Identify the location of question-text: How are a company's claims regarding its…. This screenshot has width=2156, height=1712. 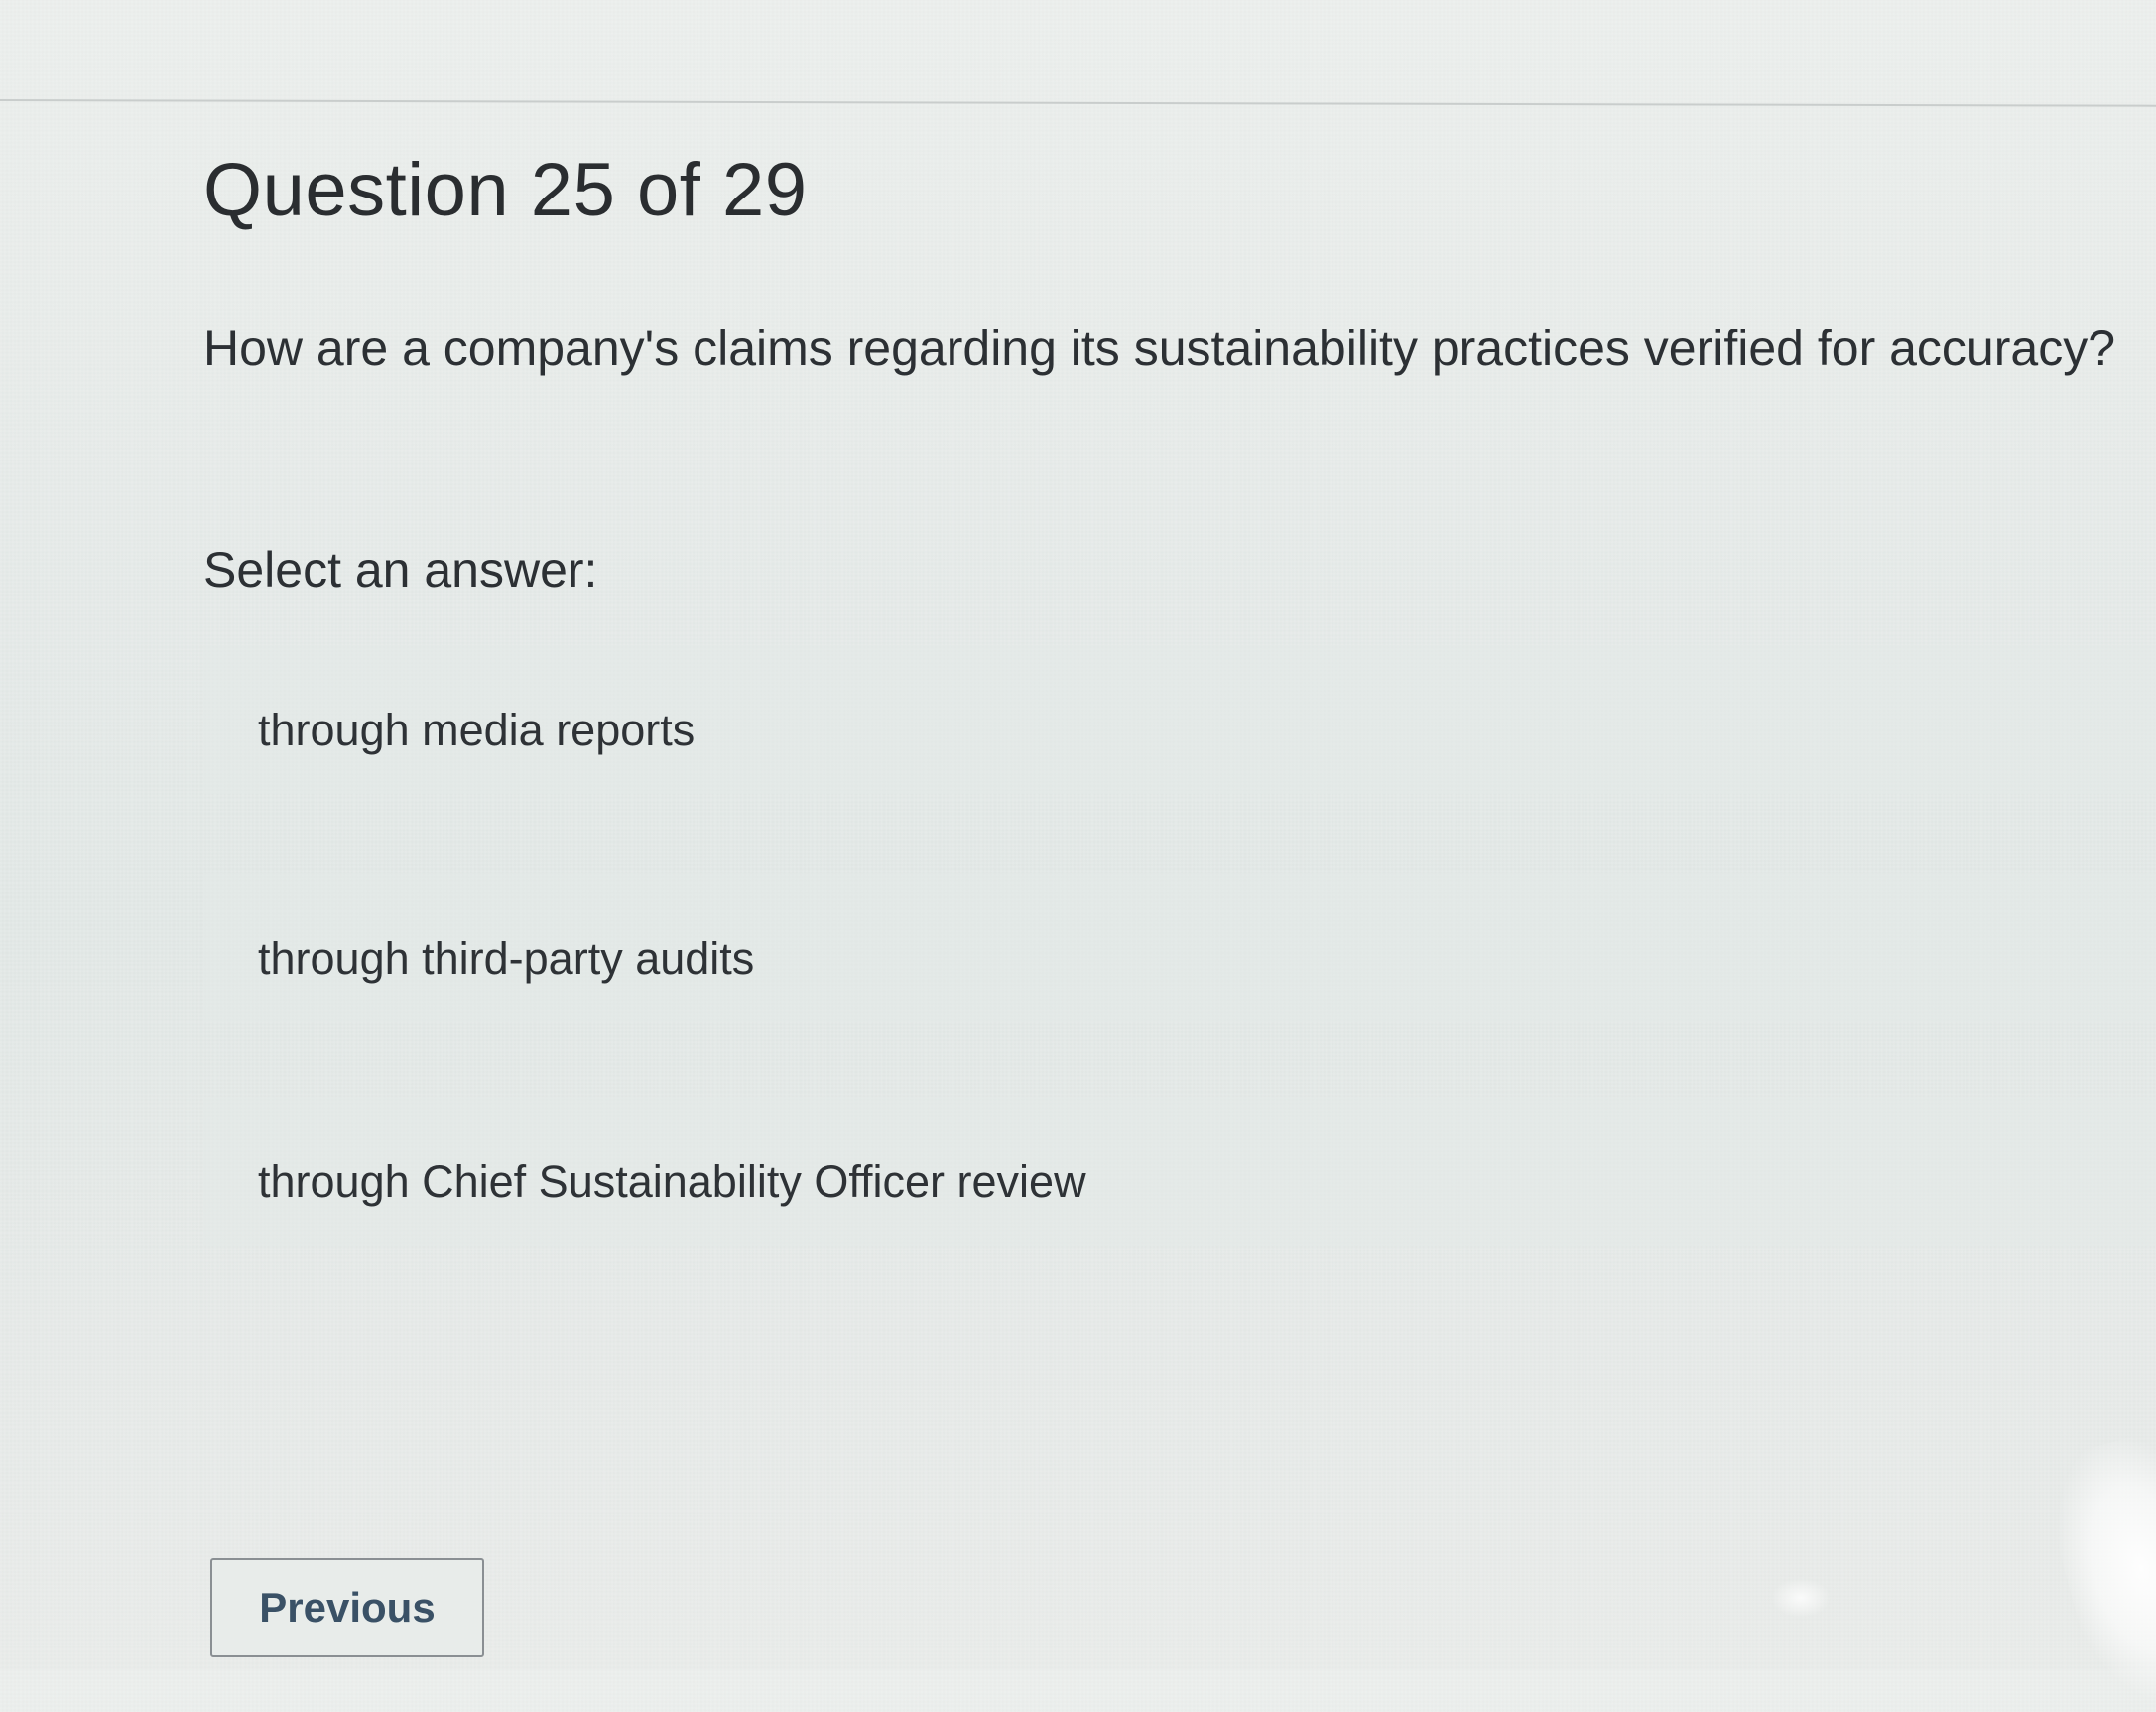
(1159, 348).